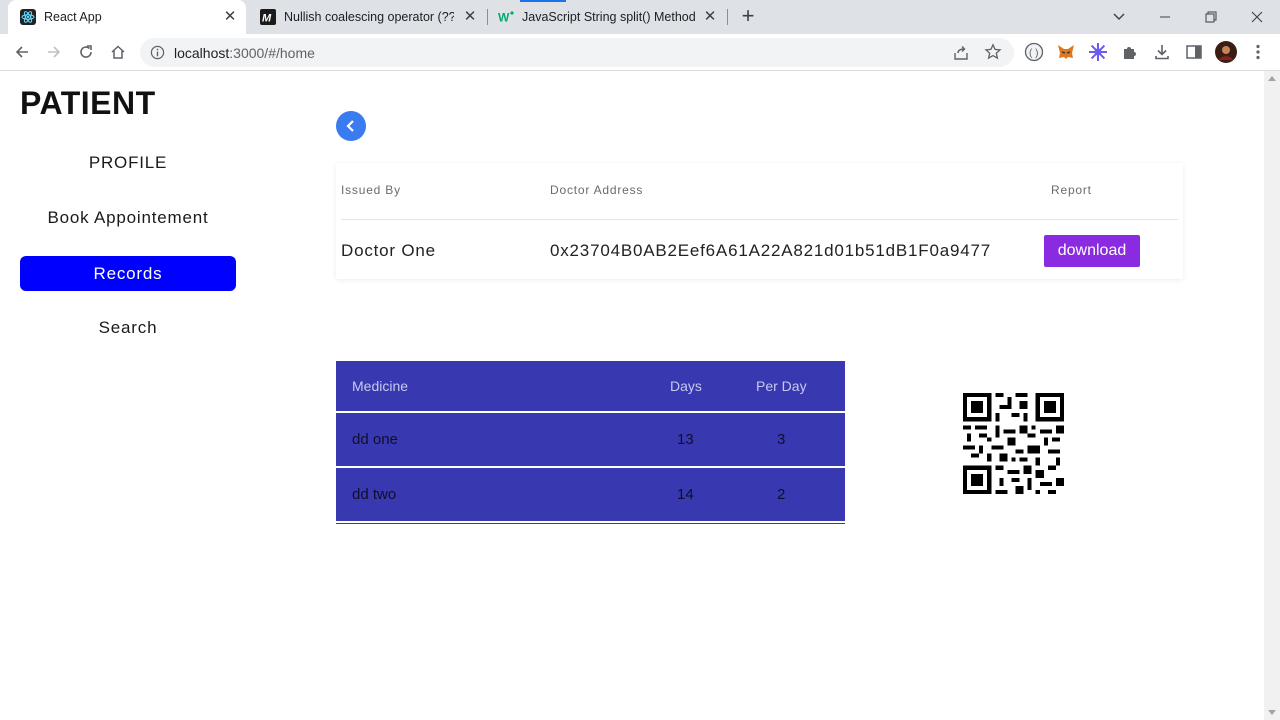  Describe the element at coordinates (1272, 395) in the screenshot. I see `vertical-scrollbar` at that location.